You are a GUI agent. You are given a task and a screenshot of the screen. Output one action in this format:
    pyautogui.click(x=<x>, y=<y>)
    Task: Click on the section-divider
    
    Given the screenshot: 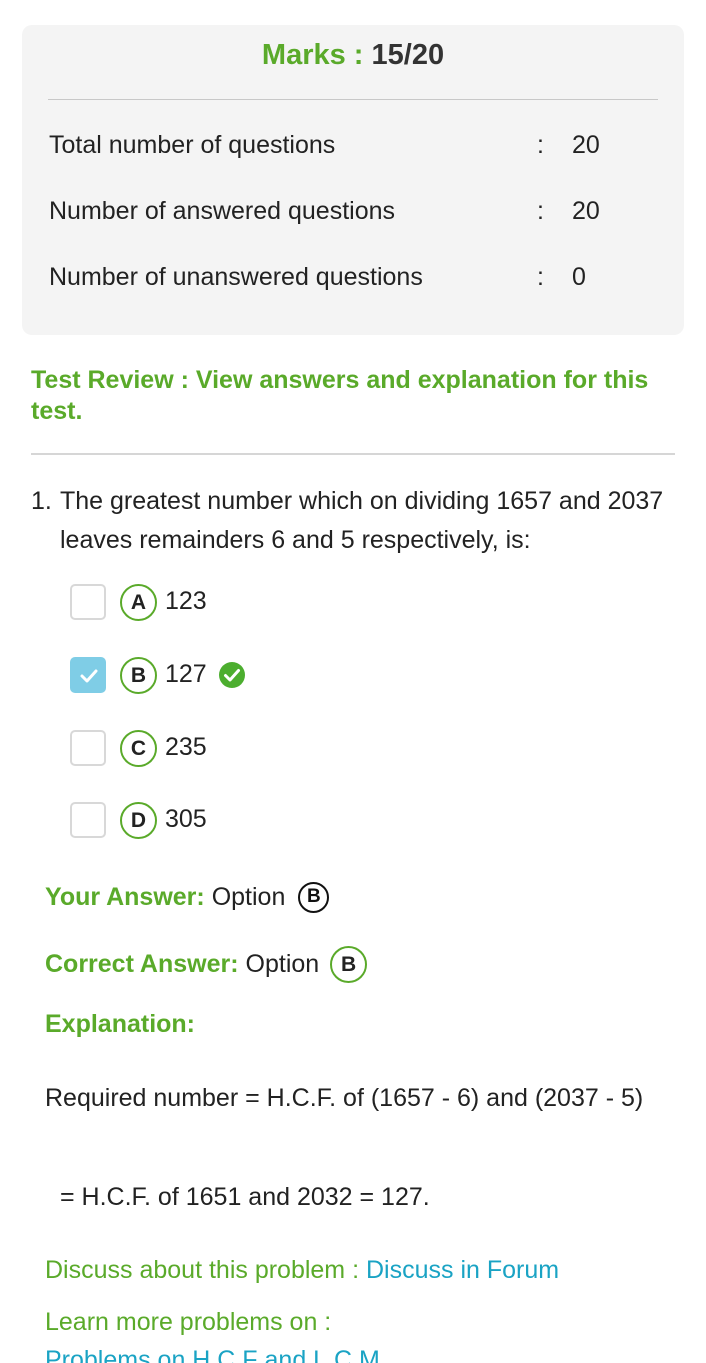 What is the action you would take?
    pyautogui.click(x=353, y=454)
    